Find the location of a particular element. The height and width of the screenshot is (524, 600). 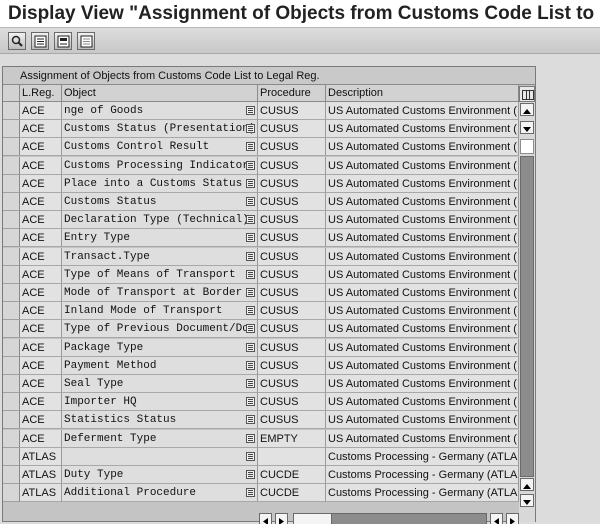

cell-object-text: nge of Goods is located at coordinates (104, 111).